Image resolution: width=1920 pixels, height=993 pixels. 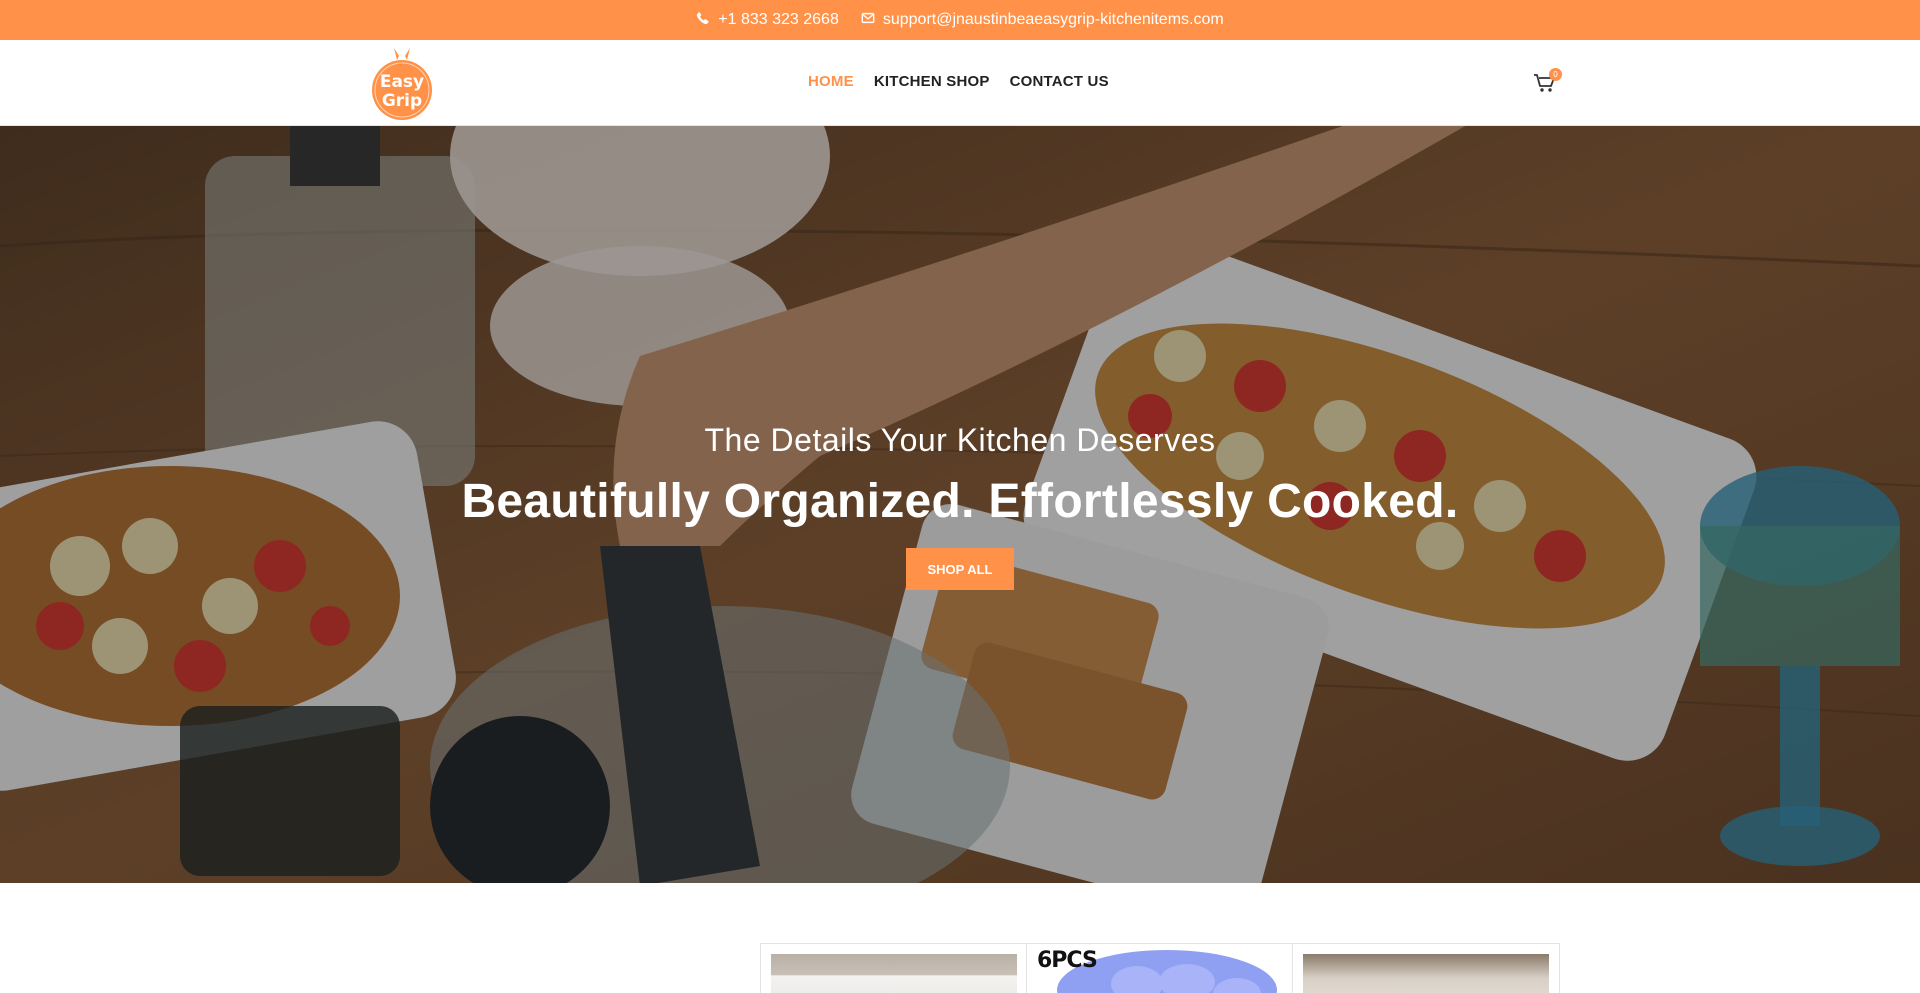 What do you see at coordinates (1555, 74) in the screenshot?
I see `cart-count-badge: 0` at bounding box center [1555, 74].